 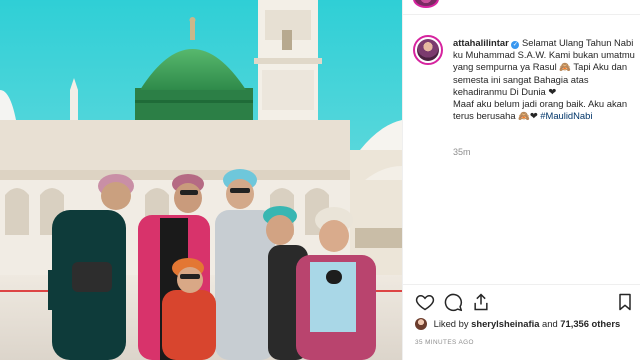 What do you see at coordinates (521, 284) in the screenshot?
I see `actions-divider` at bounding box center [521, 284].